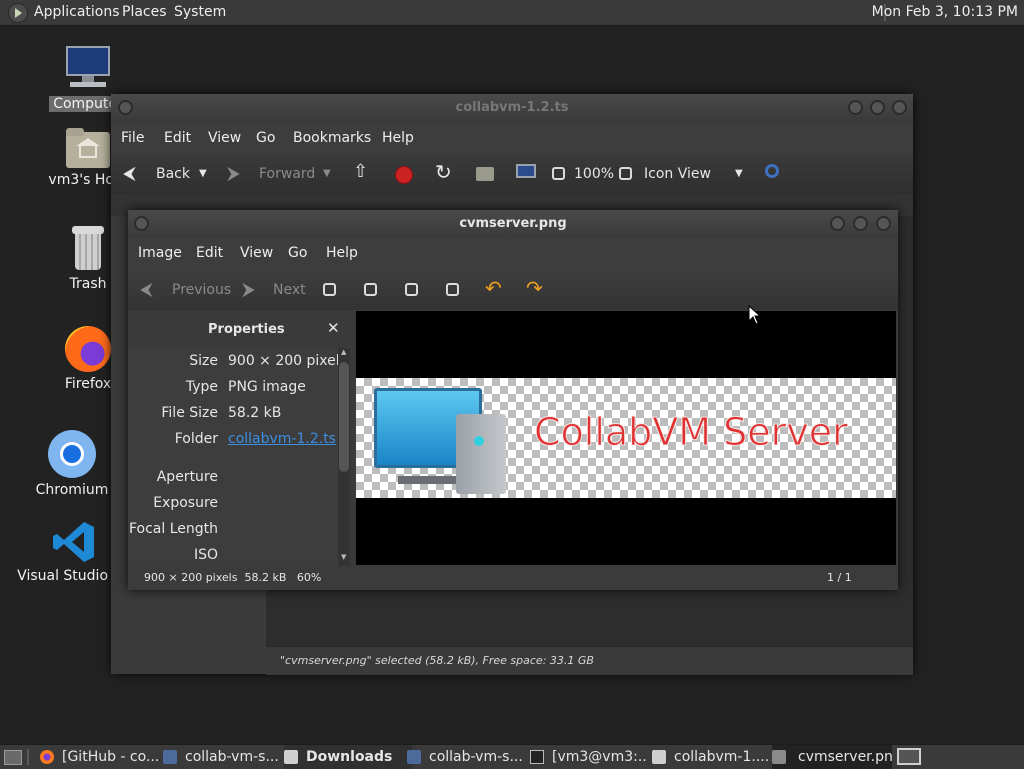 Image resolution: width=1024 pixels, height=769 pixels. I want to click on image-index-status: 1 / 1, so click(839, 577).